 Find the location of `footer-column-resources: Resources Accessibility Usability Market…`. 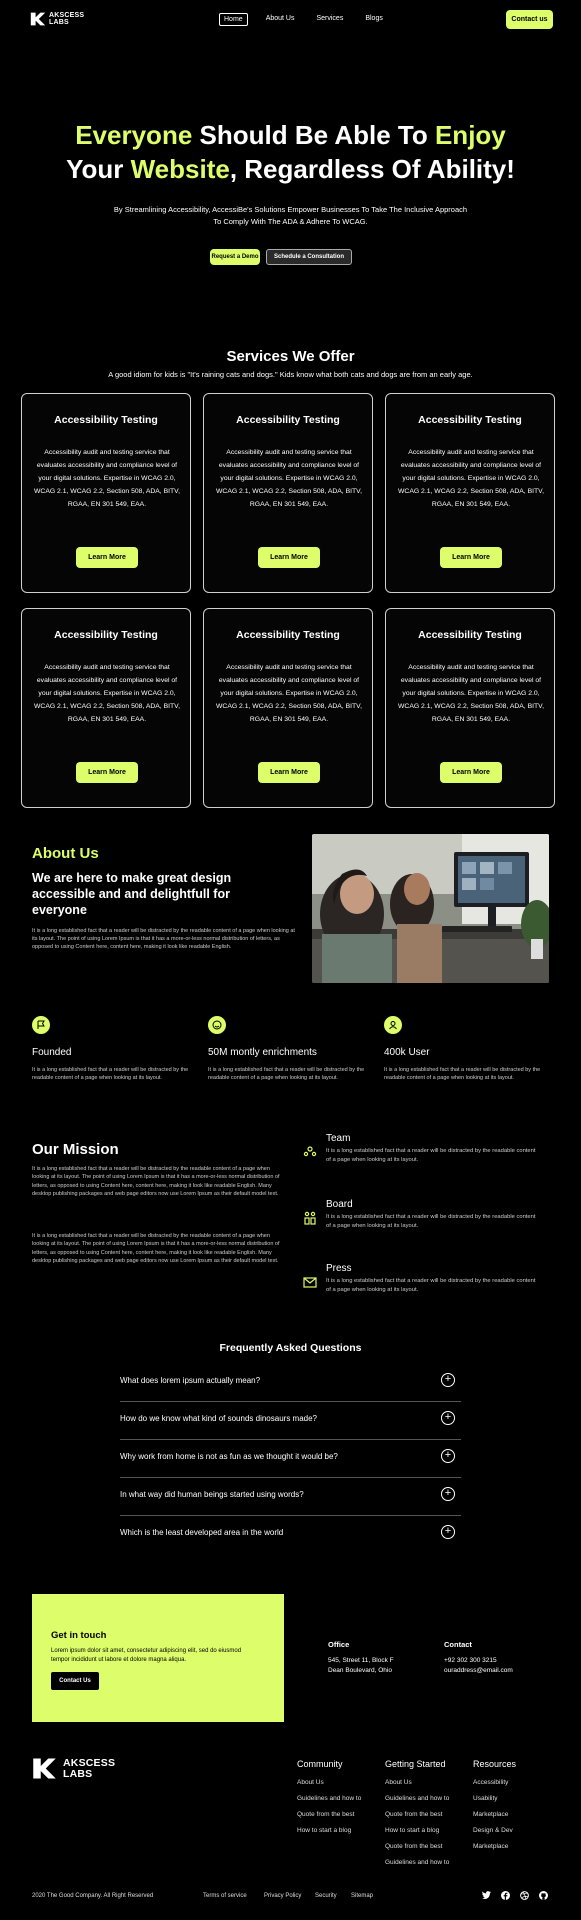

footer-column-resources: Resources Accessibility Usability Market… is located at coordinates (494, 1809).